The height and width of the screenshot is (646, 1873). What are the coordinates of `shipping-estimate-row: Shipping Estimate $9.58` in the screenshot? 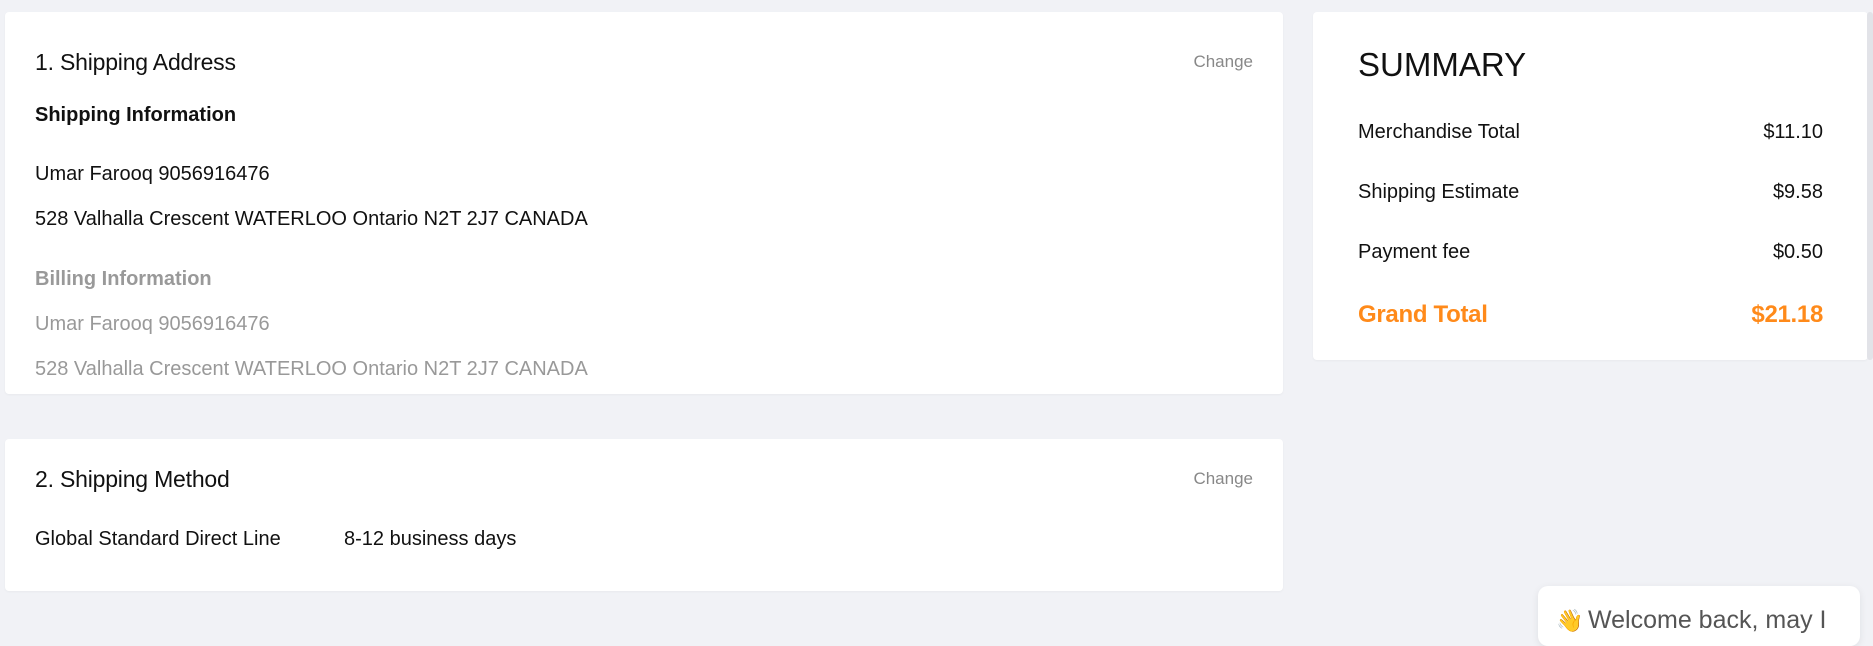 It's located at (1590, 192).